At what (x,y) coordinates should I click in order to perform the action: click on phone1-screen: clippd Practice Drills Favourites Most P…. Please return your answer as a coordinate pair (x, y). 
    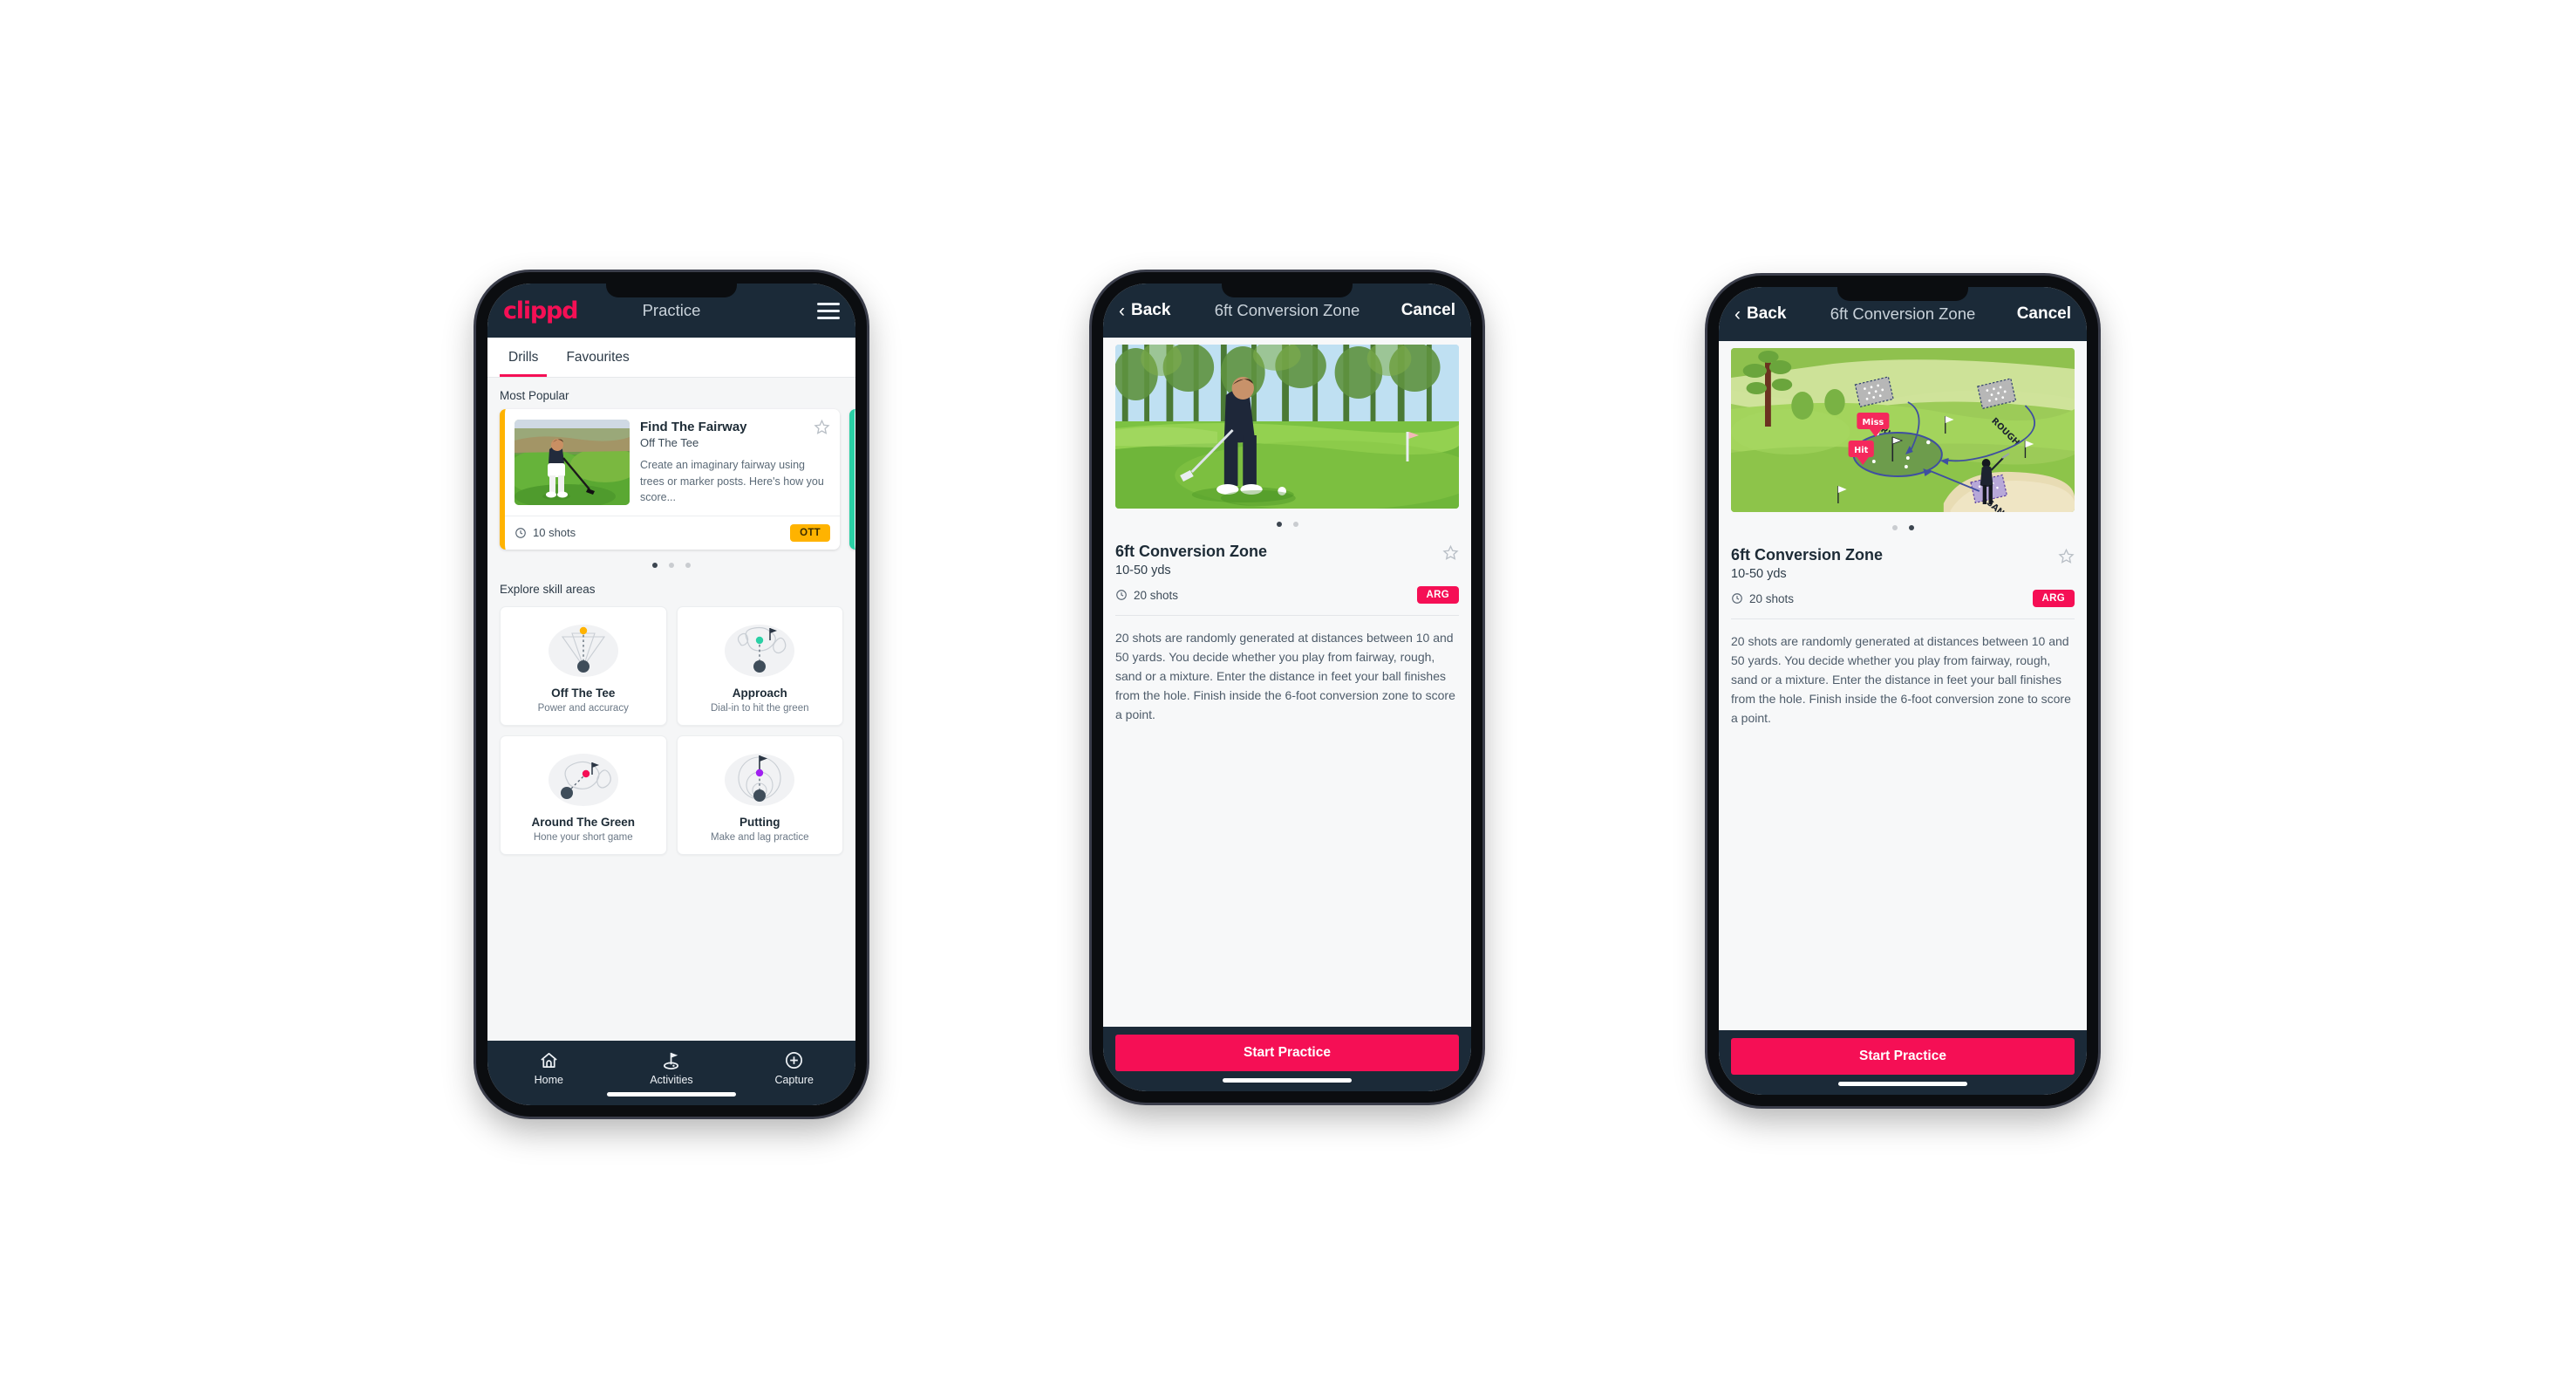
    Looking at the image, I should click on (671, 694).